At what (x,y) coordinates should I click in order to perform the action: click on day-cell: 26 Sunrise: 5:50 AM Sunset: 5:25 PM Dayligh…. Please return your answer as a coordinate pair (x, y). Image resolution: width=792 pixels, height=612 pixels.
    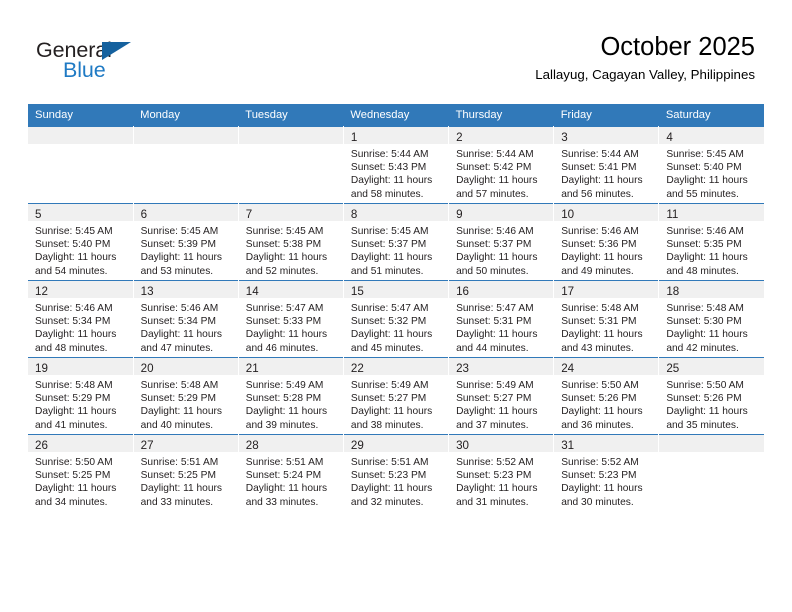
    Looking at the image, I should click on (81, 472).